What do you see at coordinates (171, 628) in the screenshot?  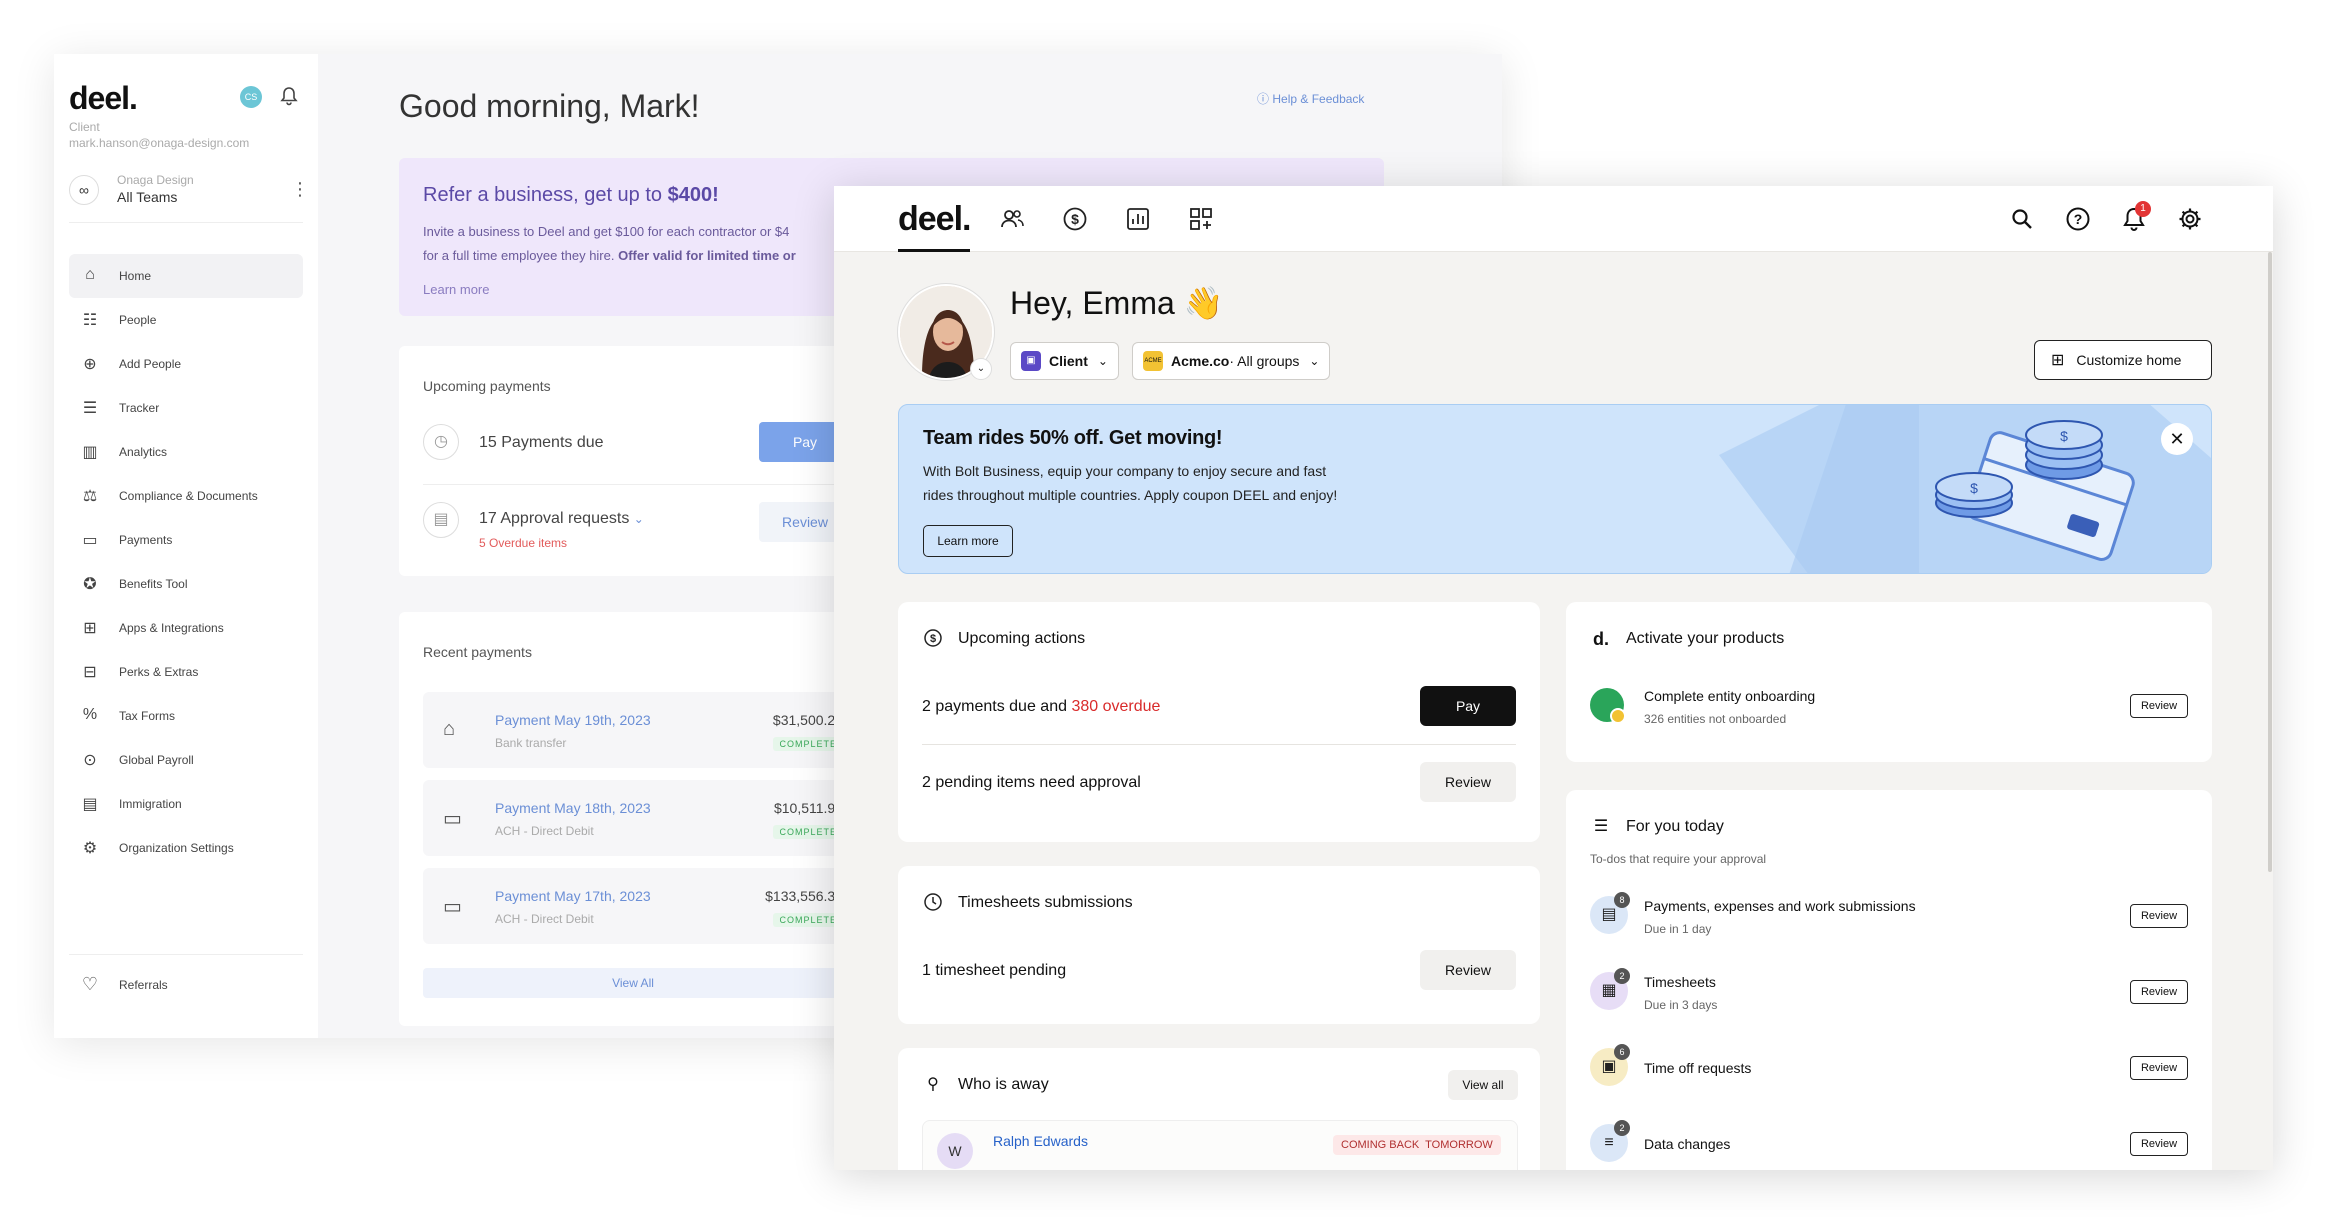 I see `sidebar-item-label: Apps & Integrations` at bounding box center [171, 628].